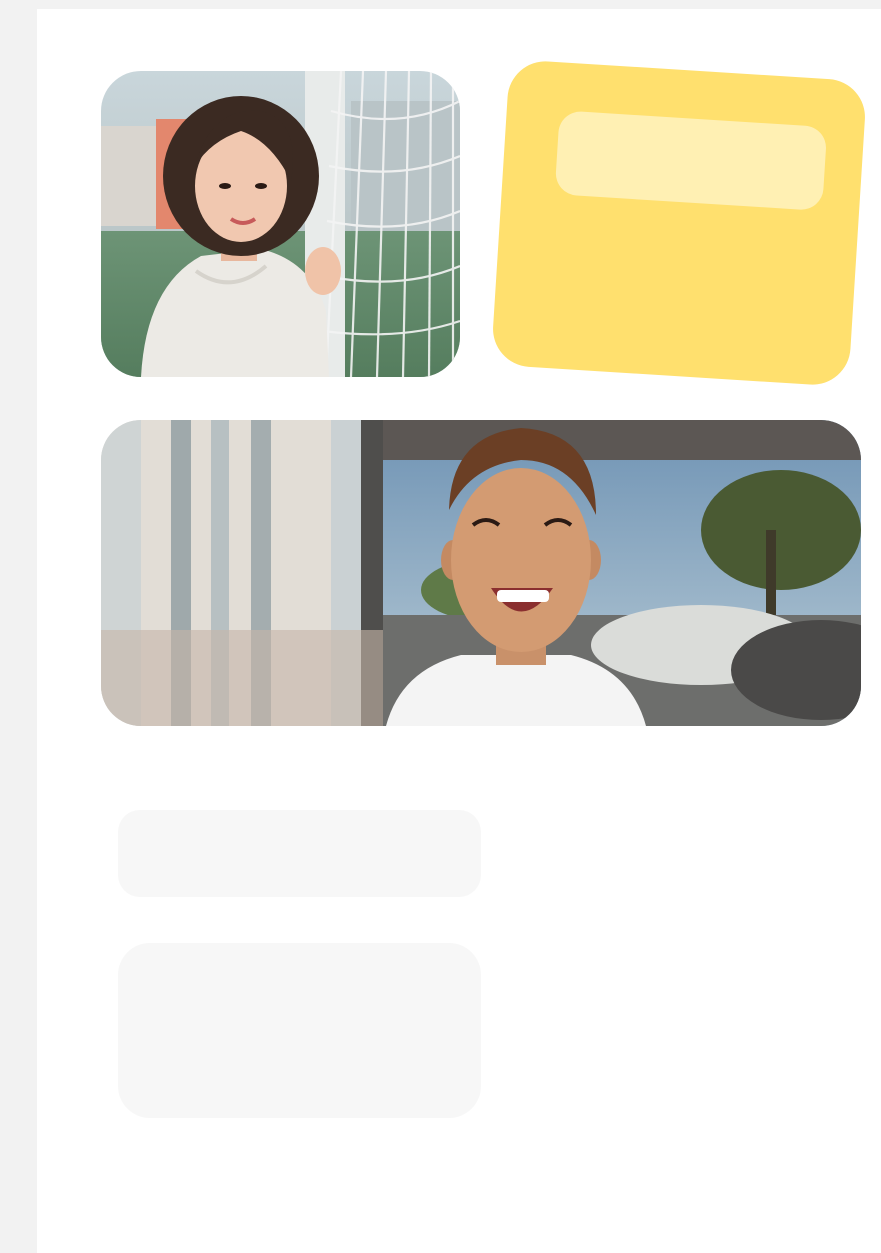 This screenshot has width=881, height=1253. I want to click on placeholder-block-tall, so click(299, 1030).